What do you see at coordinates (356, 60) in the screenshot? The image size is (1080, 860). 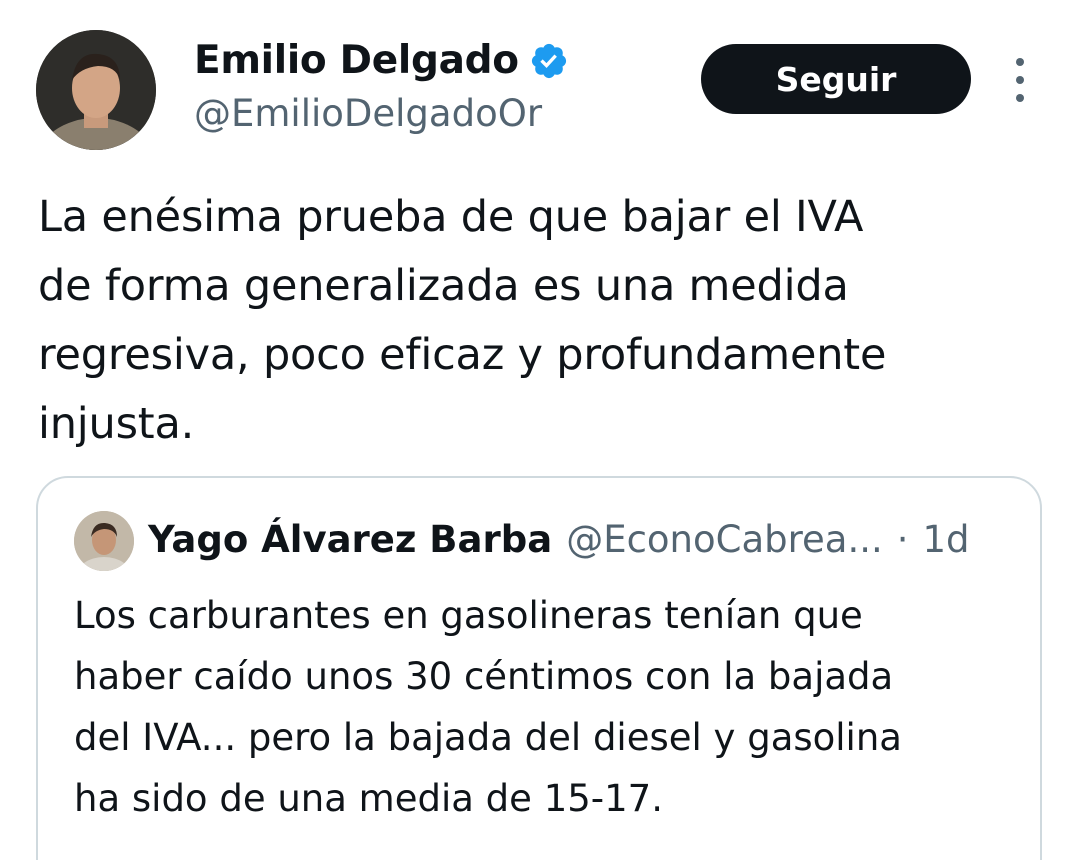 I see `author-name: Emilio Delgado` at bounding box center [356, 60].